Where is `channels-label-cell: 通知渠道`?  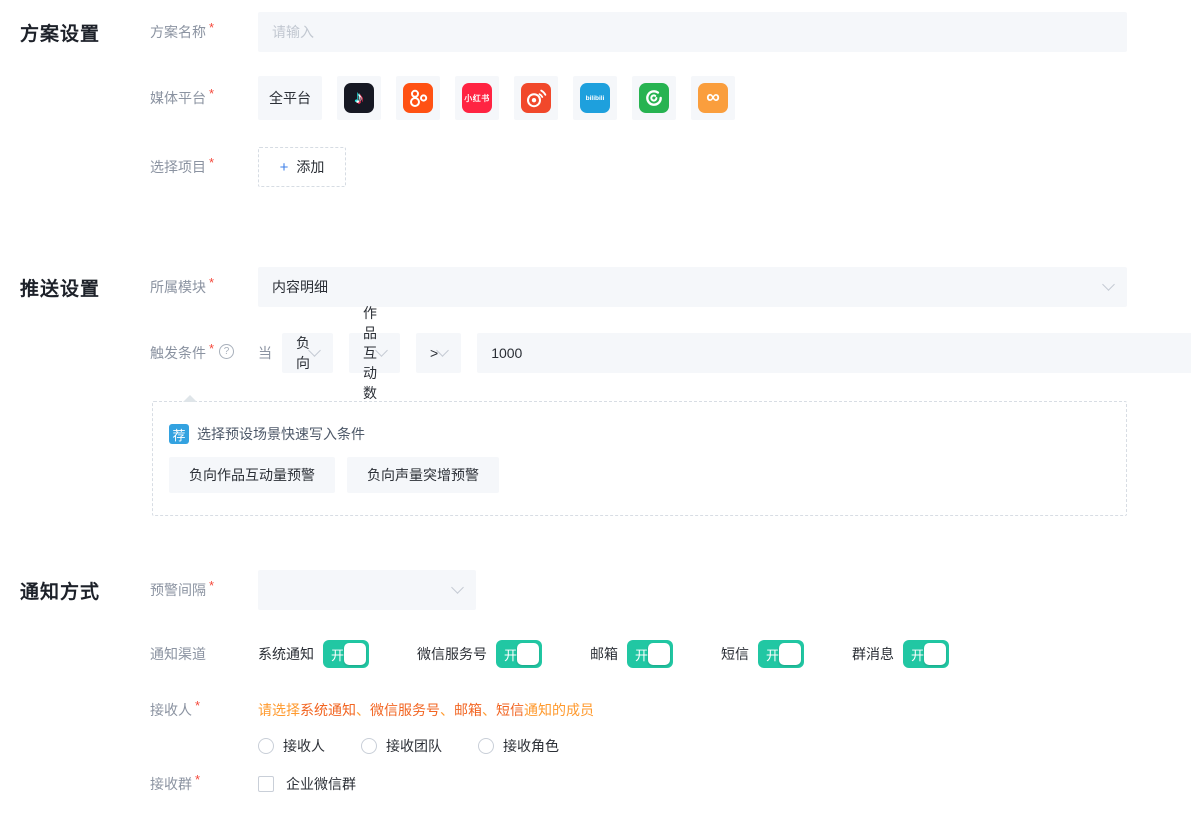
channels-label-cell: 通知渠道 is located at coordinates (204, 654).